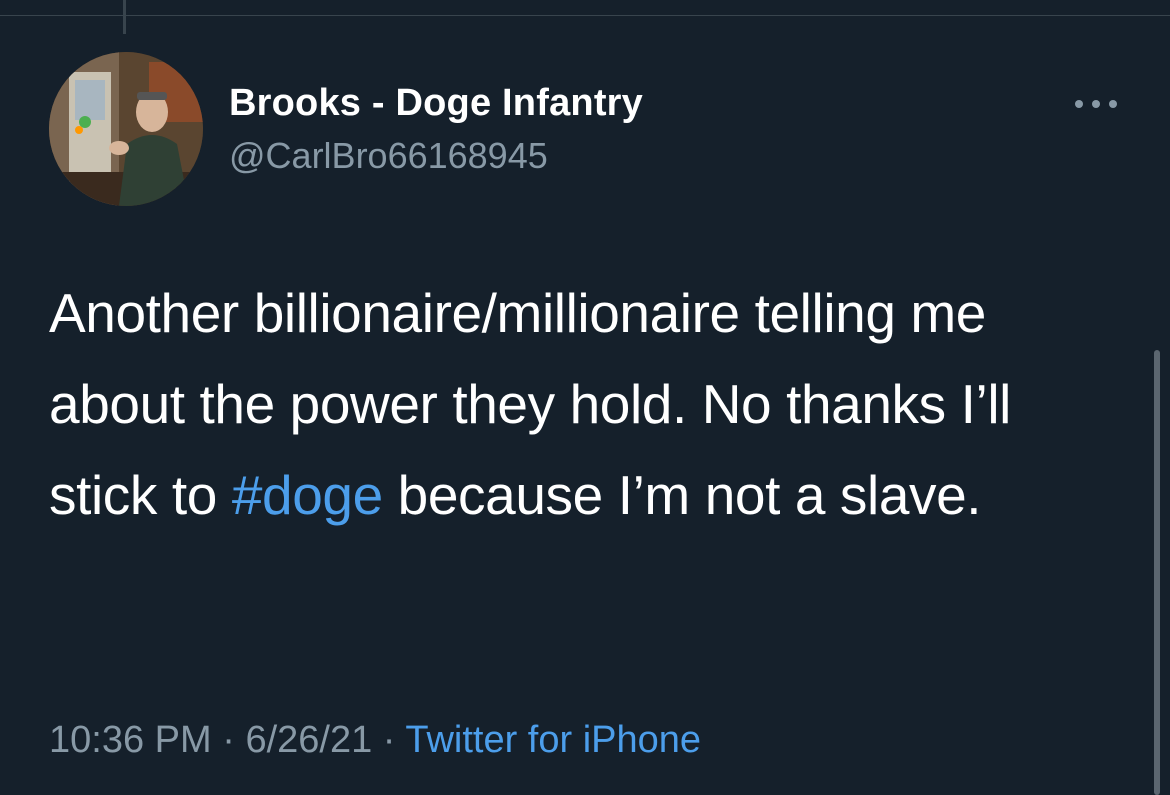 The width and height of the screenshot is (1170, 795). I want to click on tweet-author: Brooks - Doge Infantry @CarlBro66168945, so click(436, 129).